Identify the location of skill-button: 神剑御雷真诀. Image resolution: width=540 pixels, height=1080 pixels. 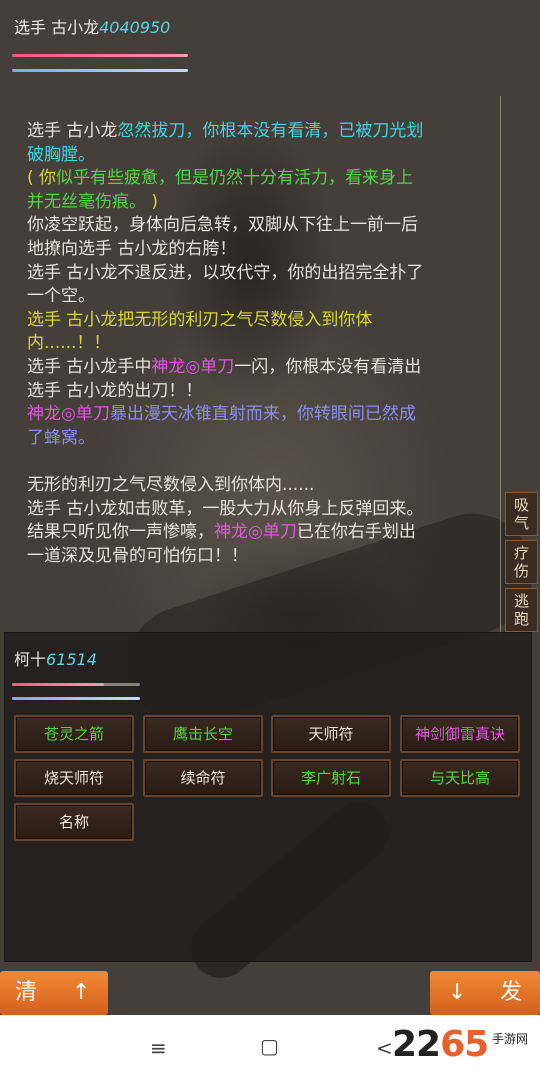
(460, 734).